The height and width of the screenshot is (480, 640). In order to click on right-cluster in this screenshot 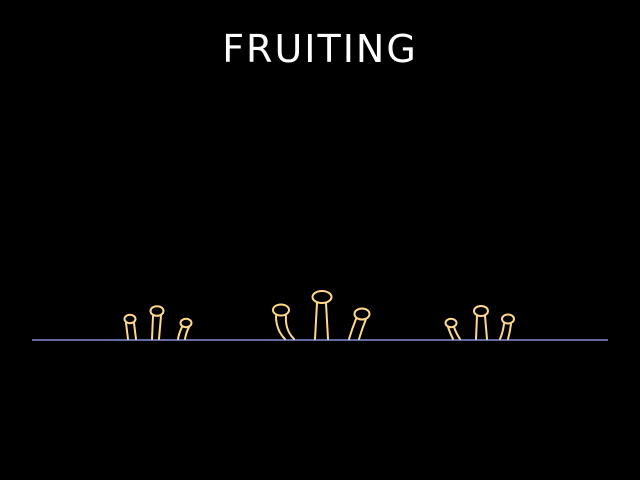, I will do `click(479, 322)`.